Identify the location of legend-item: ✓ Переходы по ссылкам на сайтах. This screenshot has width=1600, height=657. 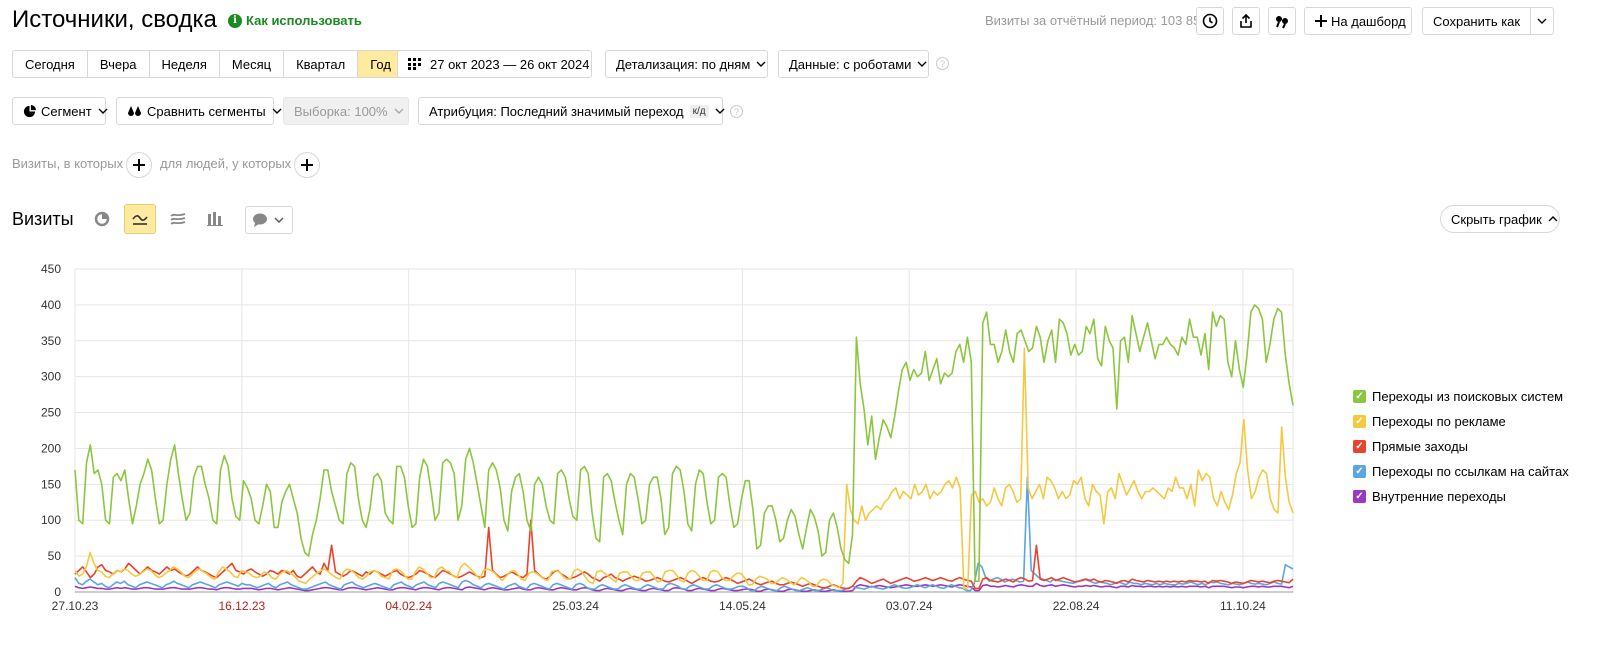
(1461, 471).